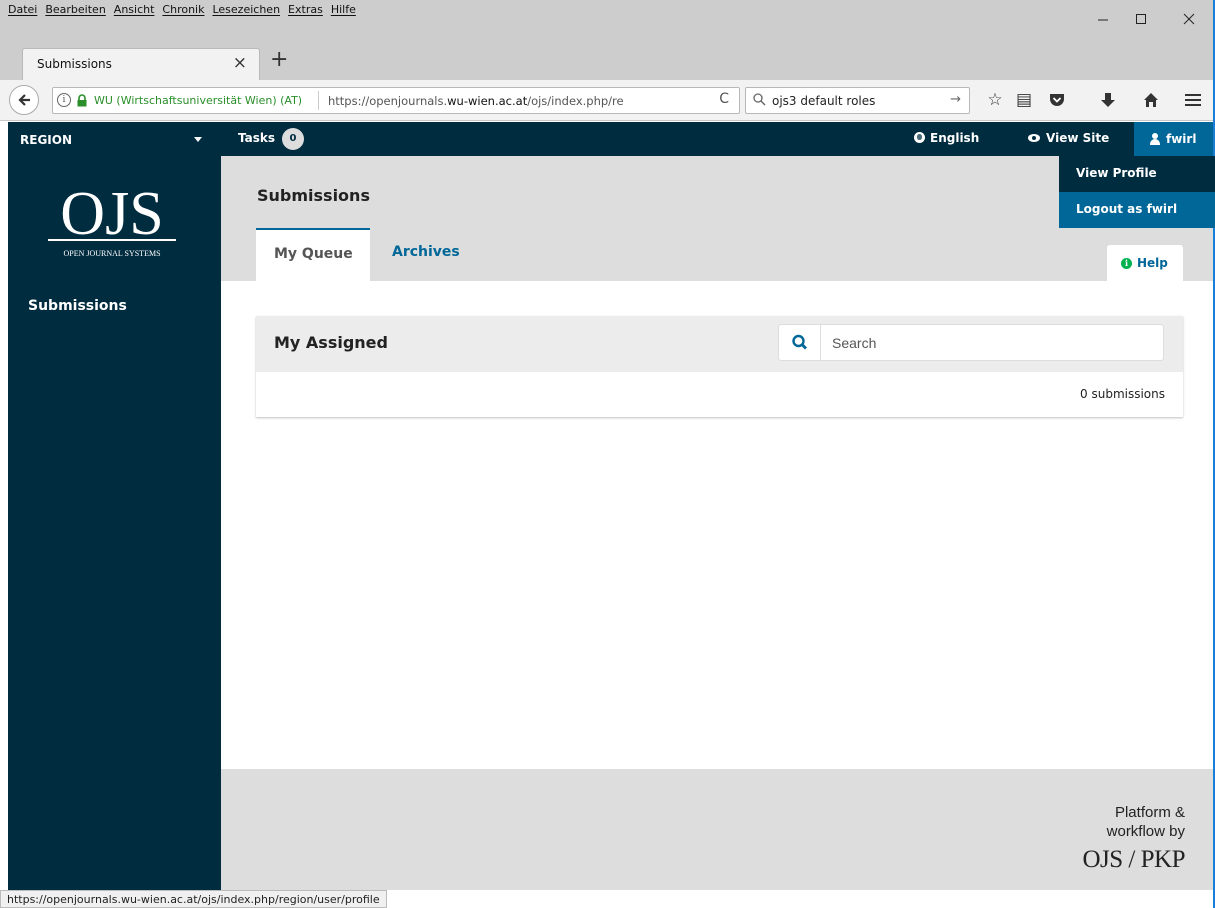 This screenshot has width=1215, height=908. What do you see at coordinates (141, 64) in the screenshot?
I see `browser-tab: Submissions ×` at bounding box center [141, 64].